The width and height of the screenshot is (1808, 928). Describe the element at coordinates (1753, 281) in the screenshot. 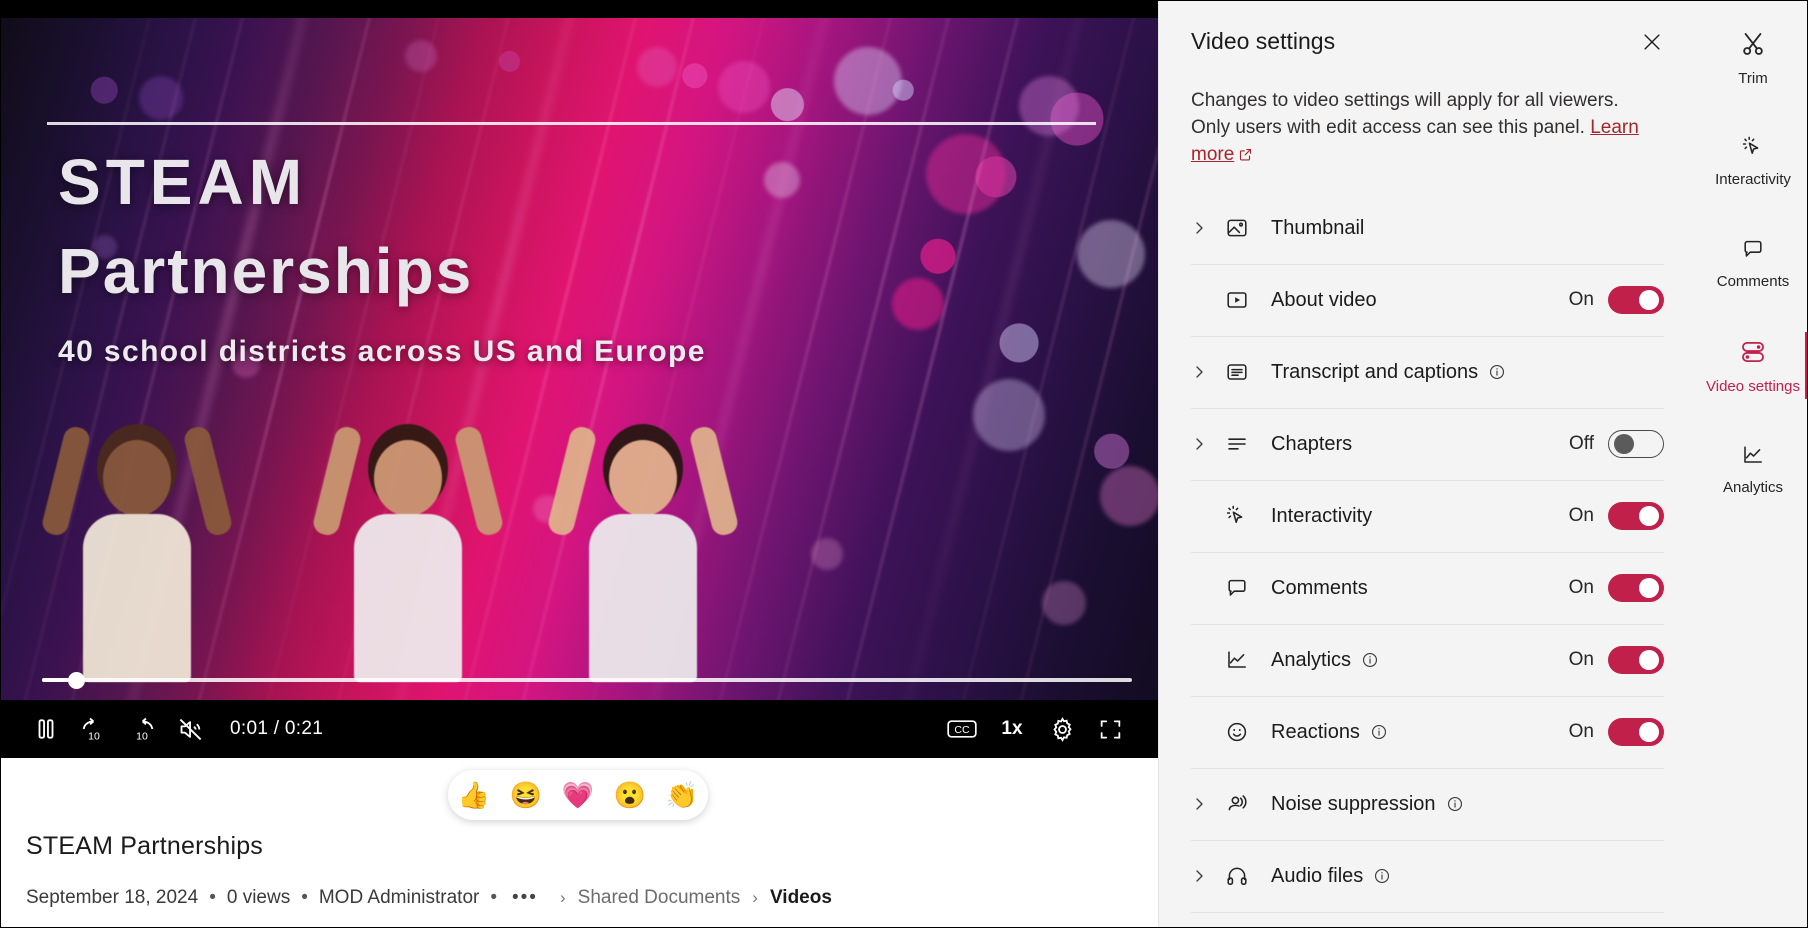

I see `rail-item-label: Comments` at that location.